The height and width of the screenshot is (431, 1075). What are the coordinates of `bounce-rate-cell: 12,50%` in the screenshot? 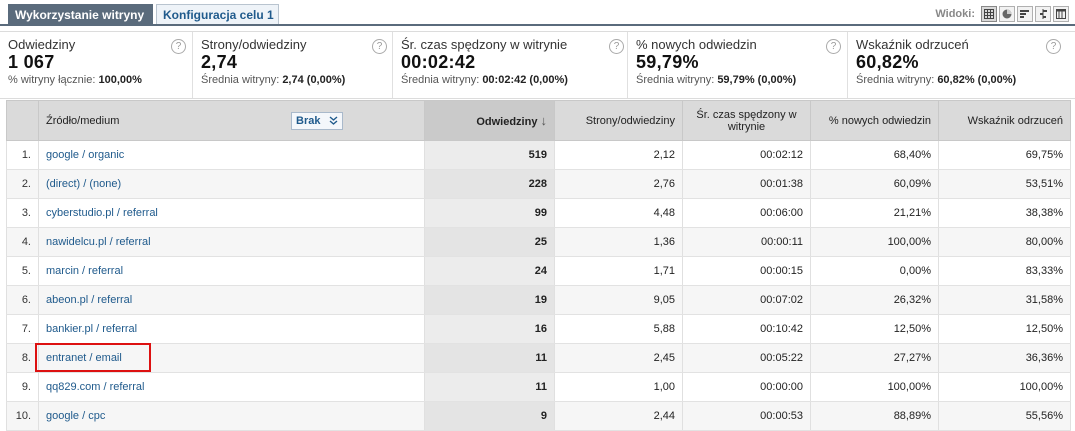 It's located at (1004, 329).